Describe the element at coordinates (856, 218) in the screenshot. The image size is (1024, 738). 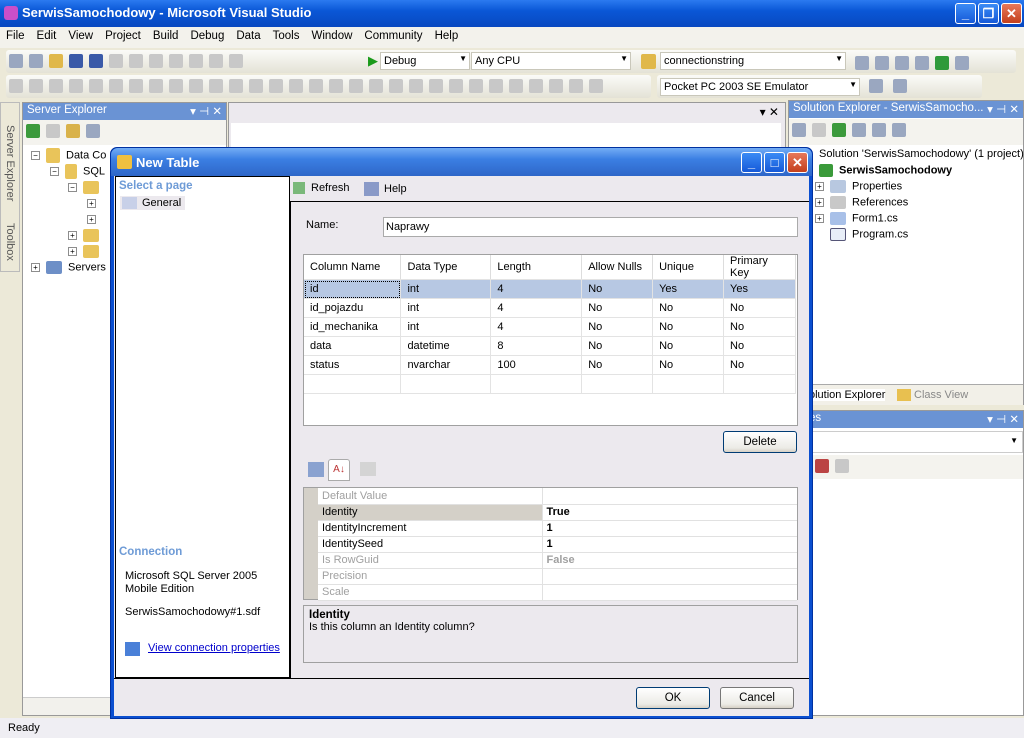
I see `tree-node-form1: + Form1.cs` at that location.